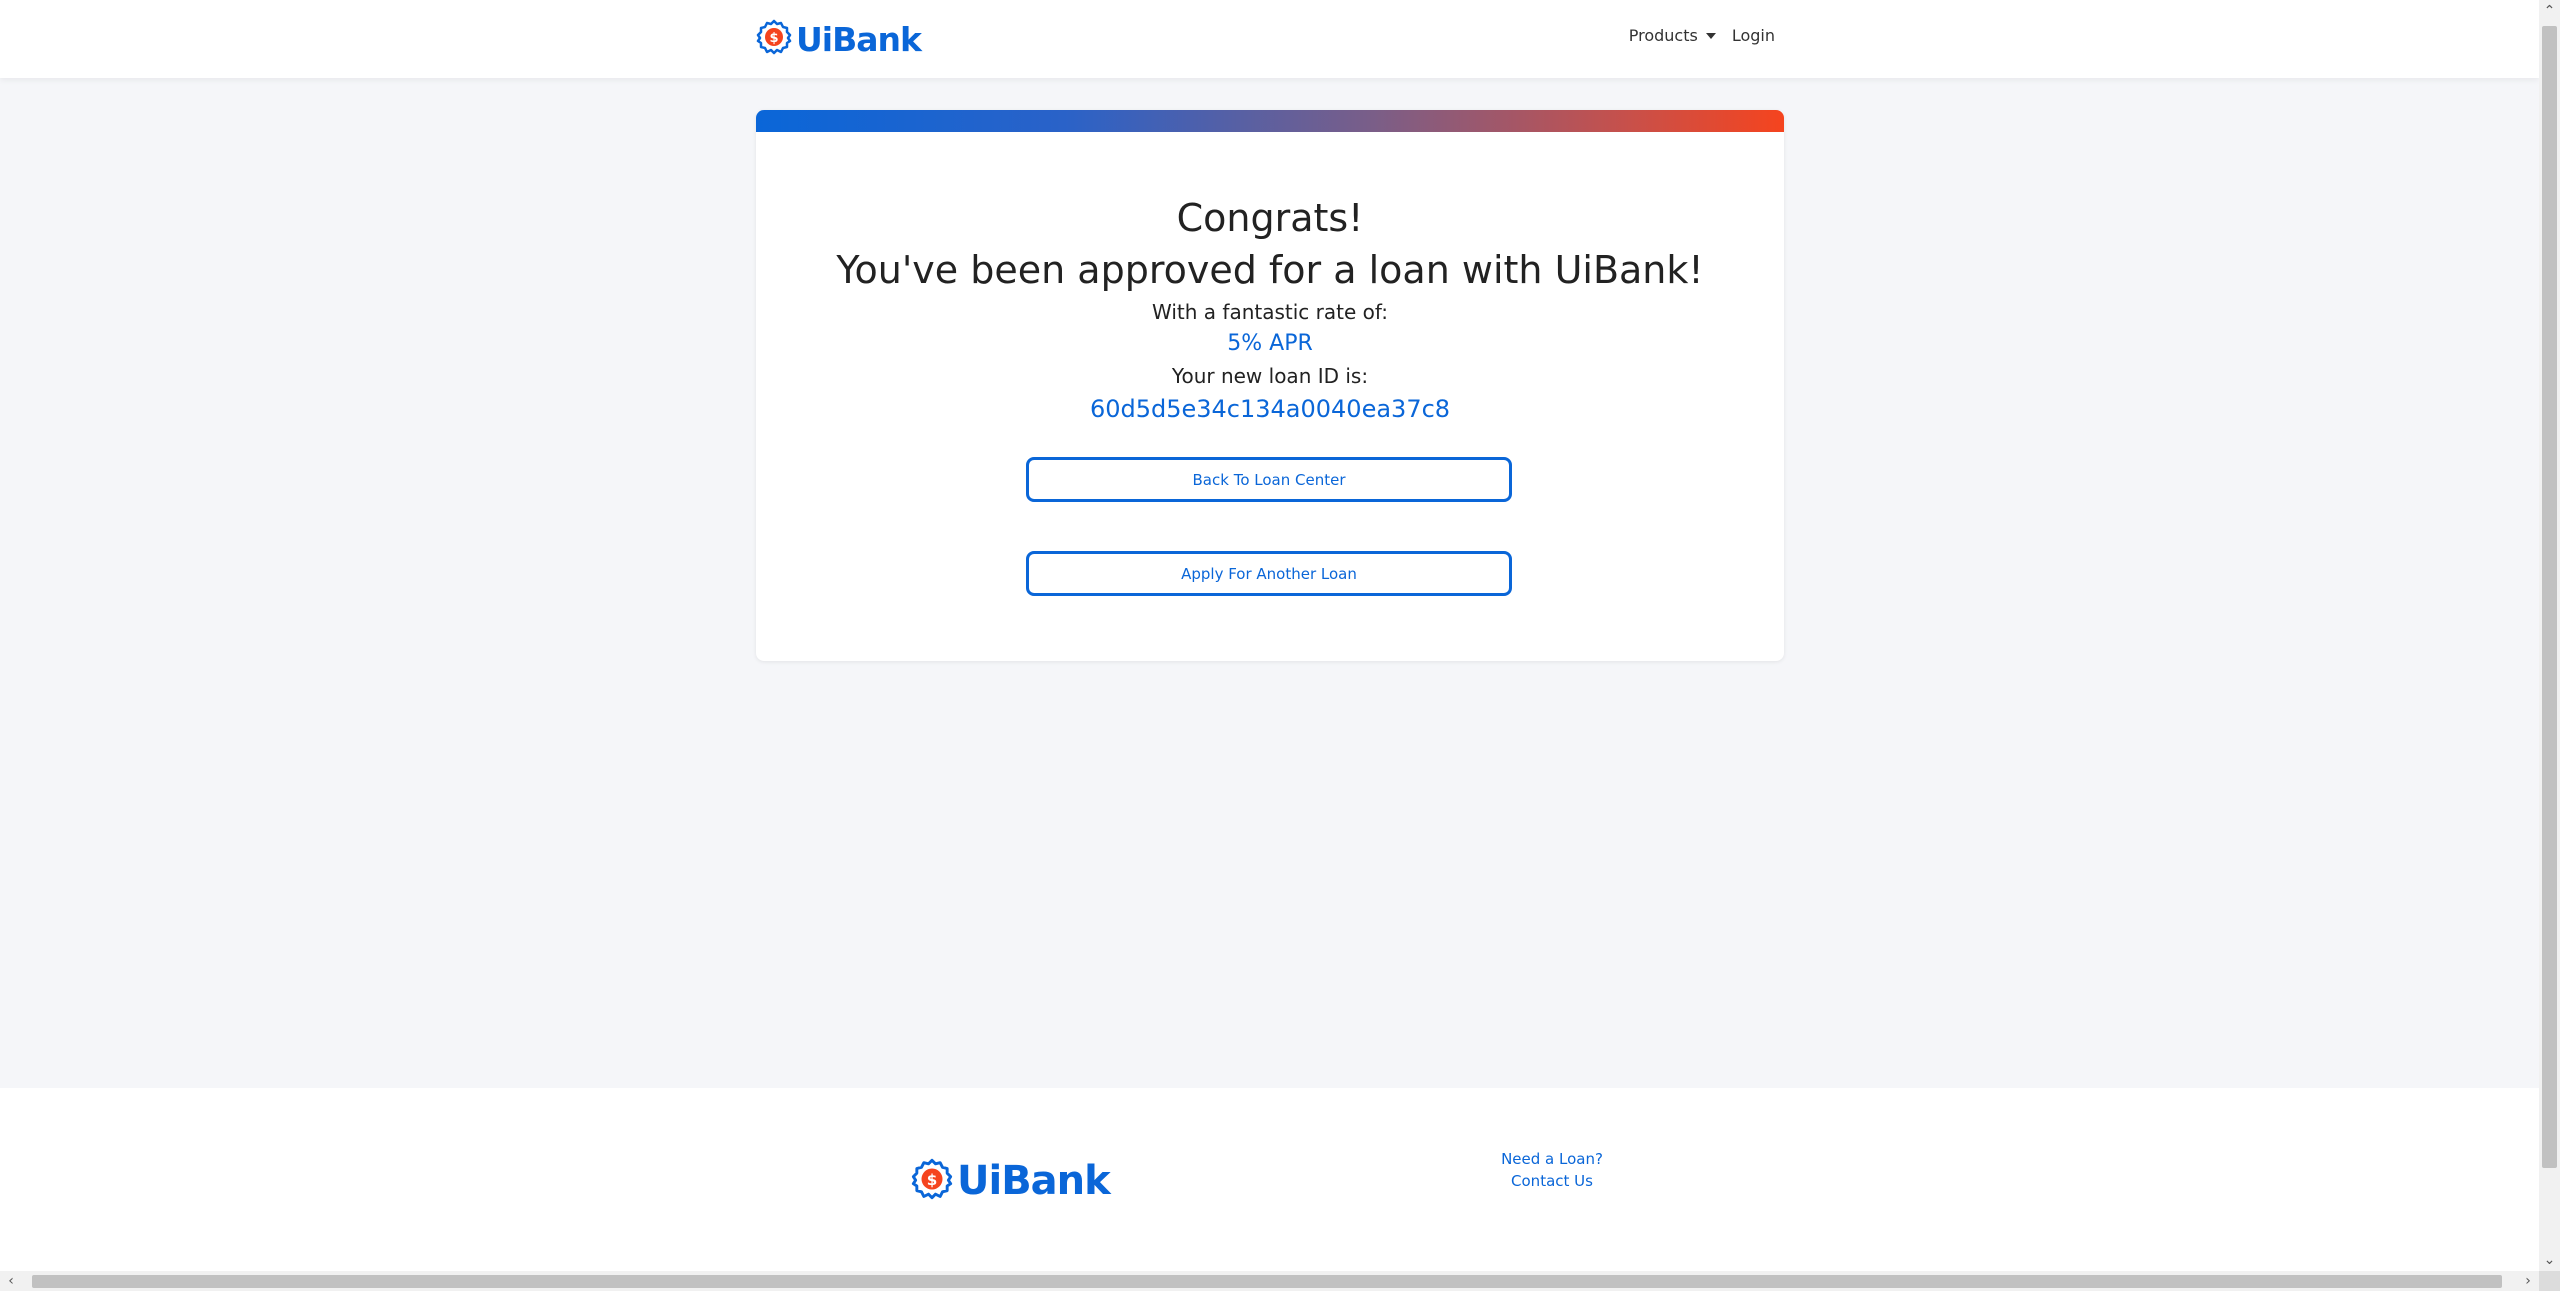 This screenshot has width=2560, height=1291. What do you see at coordinates (1270, 312) in the screenshot?
I see `rate-label: With a fantastic rate of:` at bounding box center [1270, 312].